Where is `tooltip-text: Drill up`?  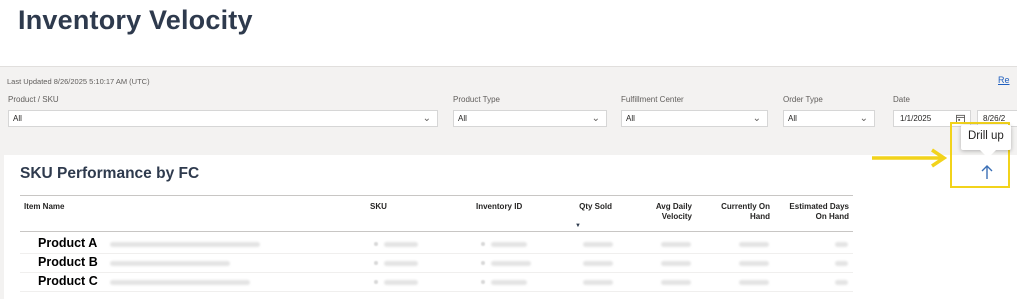 tooltip-text: Drill up is located at coordinates (986, 136).